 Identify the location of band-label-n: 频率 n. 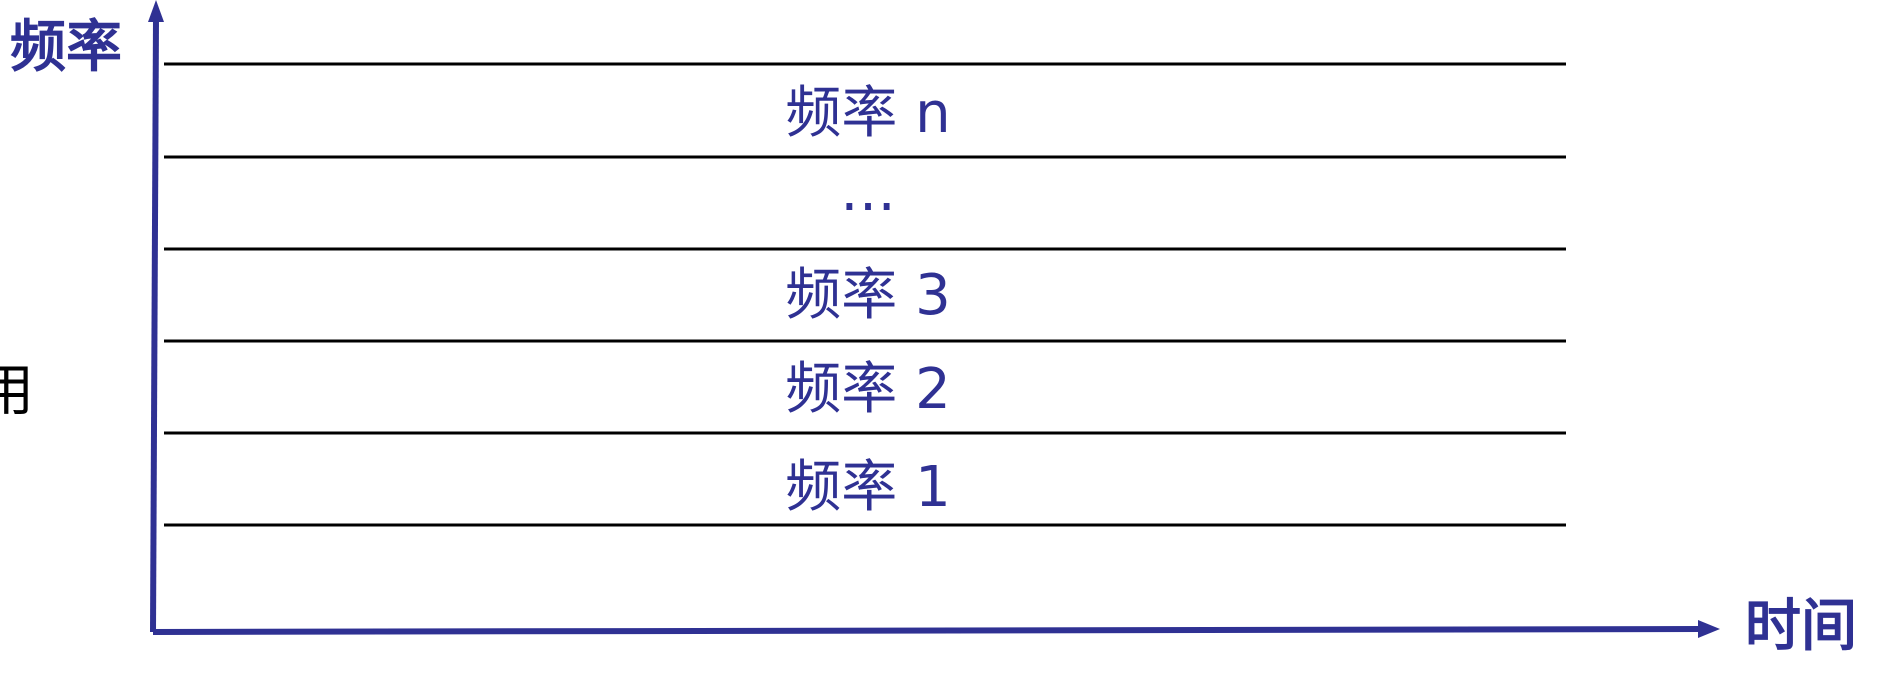
(867, 113).